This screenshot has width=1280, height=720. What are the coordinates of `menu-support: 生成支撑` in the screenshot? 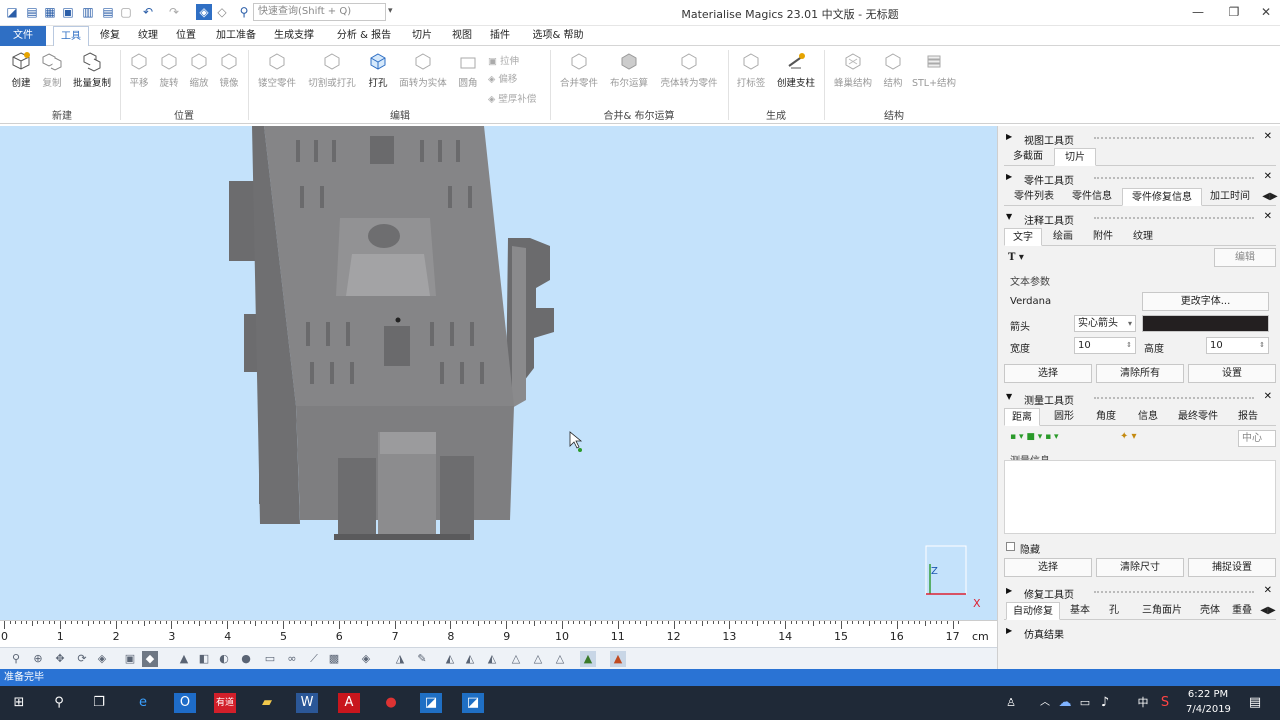 It's located at (294, 36).